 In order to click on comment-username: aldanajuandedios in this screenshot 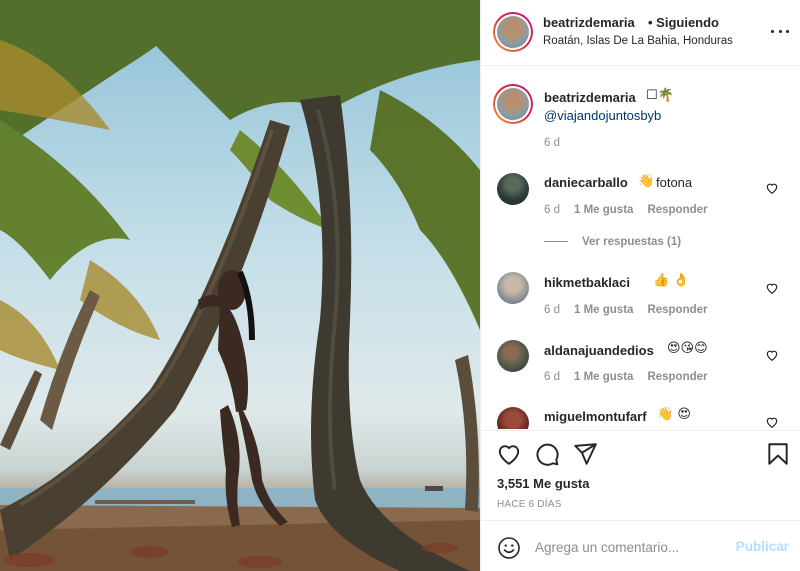, I will do `click(599, 350)`.